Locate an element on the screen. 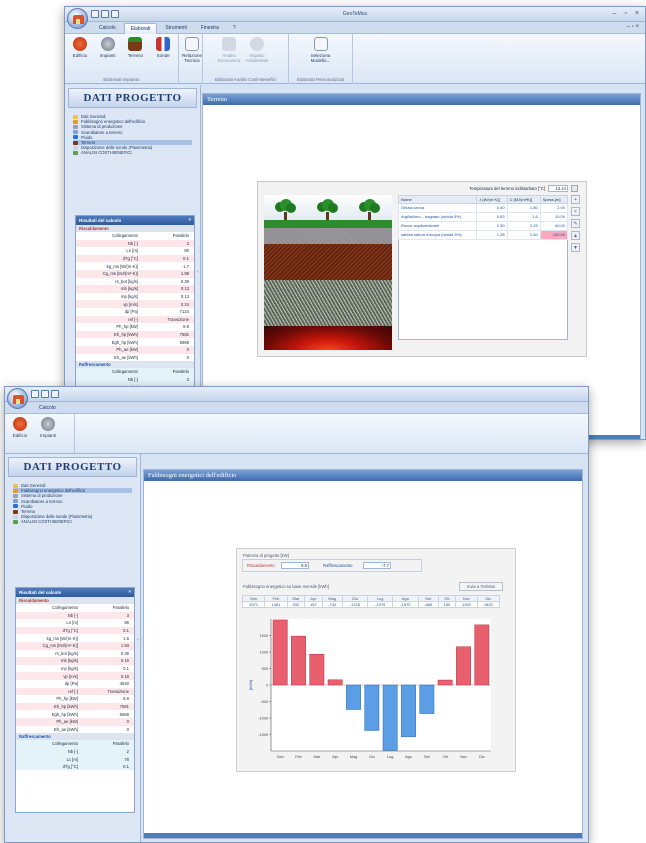 Image resolution: width=646 pixels, height=843 pixels. month-value: 1971 is located at coordinates (253, 604).